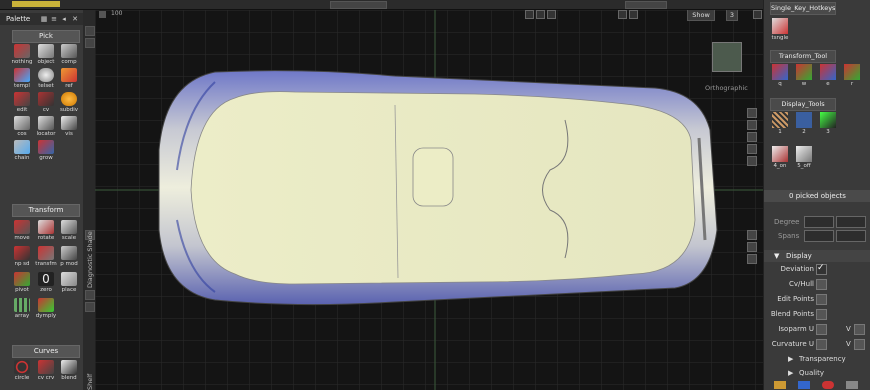 This screenshot has height=390, width=870. Describe the element at coordinates (46, 210) in the screenshot. I see `section-transform: Transform` at that location.